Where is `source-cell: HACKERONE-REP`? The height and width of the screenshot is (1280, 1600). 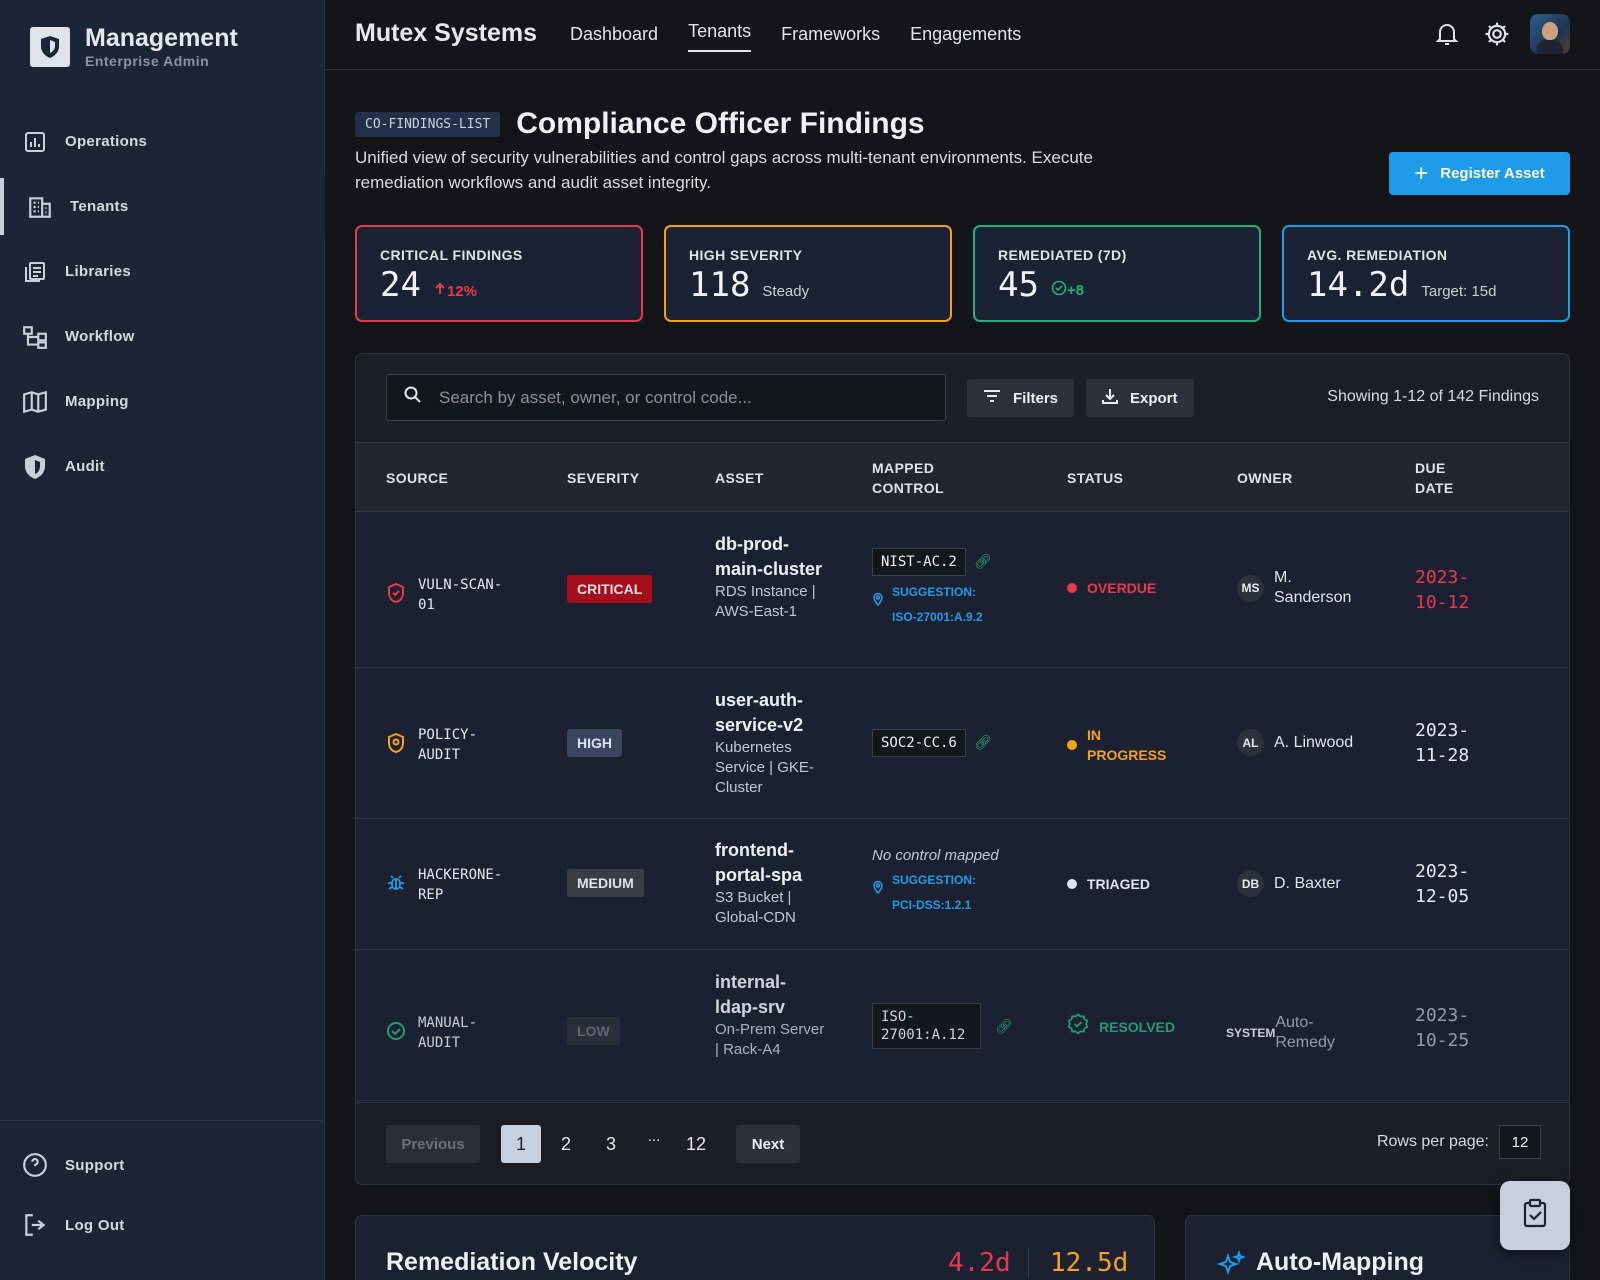
source-cell: HACKERONE-REP is located at coordinates (452, 885).